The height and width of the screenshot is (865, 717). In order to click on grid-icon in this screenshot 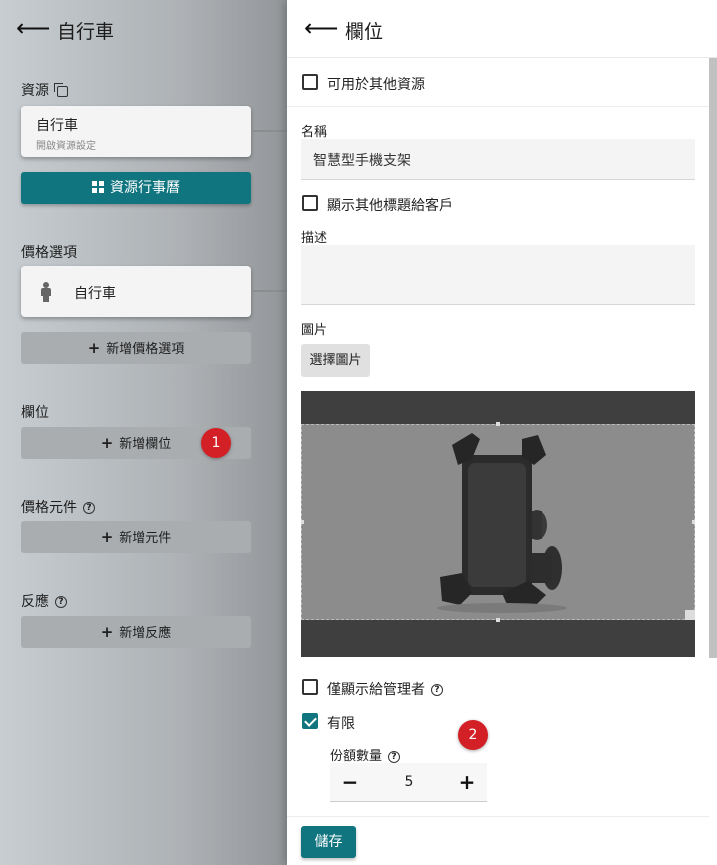, I will do `click(98, 187)`.